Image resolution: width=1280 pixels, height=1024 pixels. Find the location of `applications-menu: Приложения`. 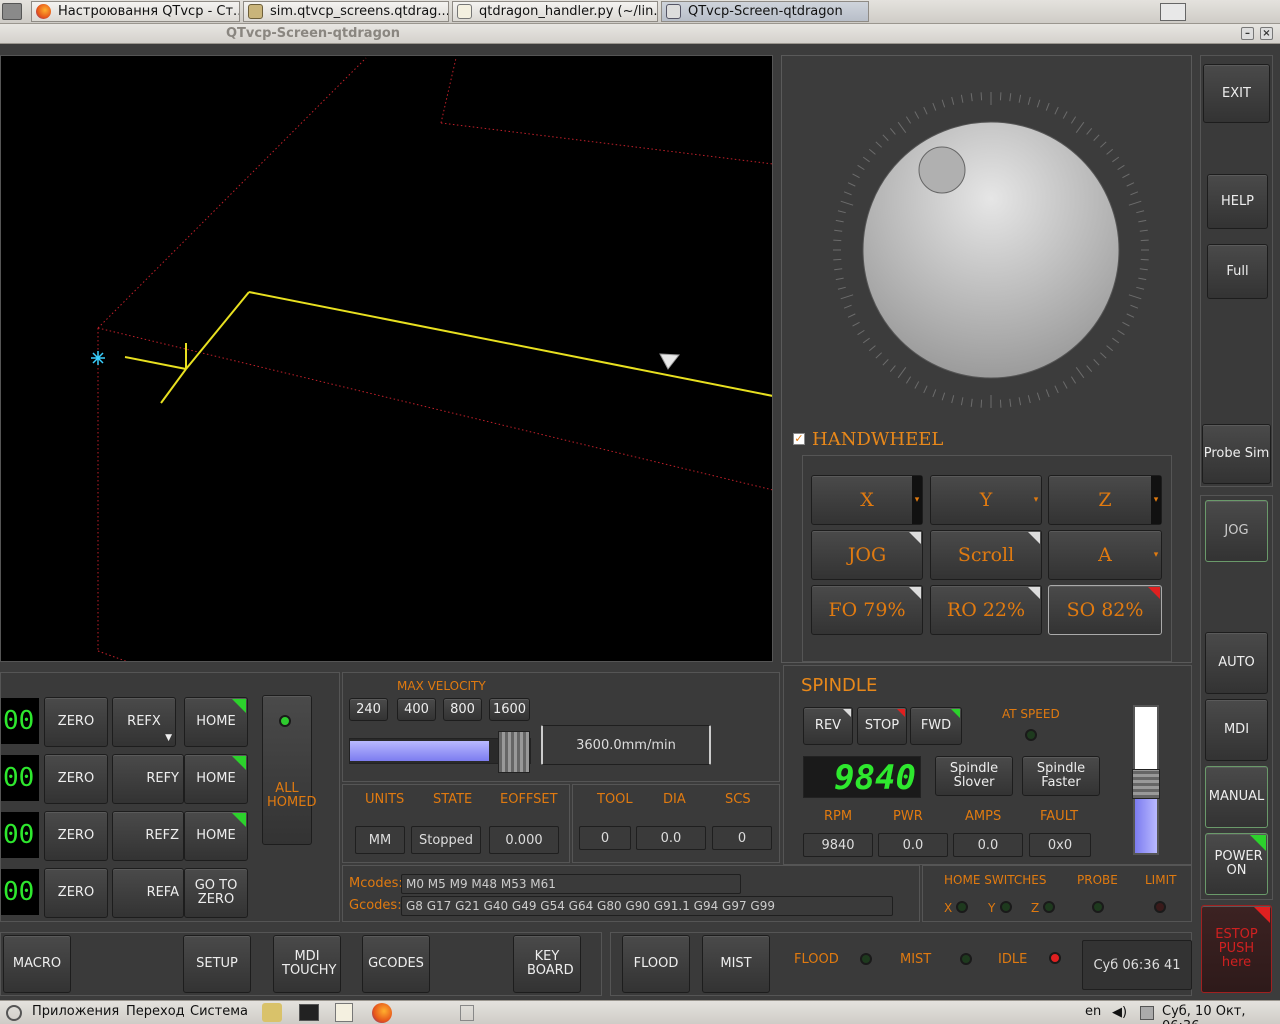

applications-menu: Приложения is located at coordinates (75, 1011).